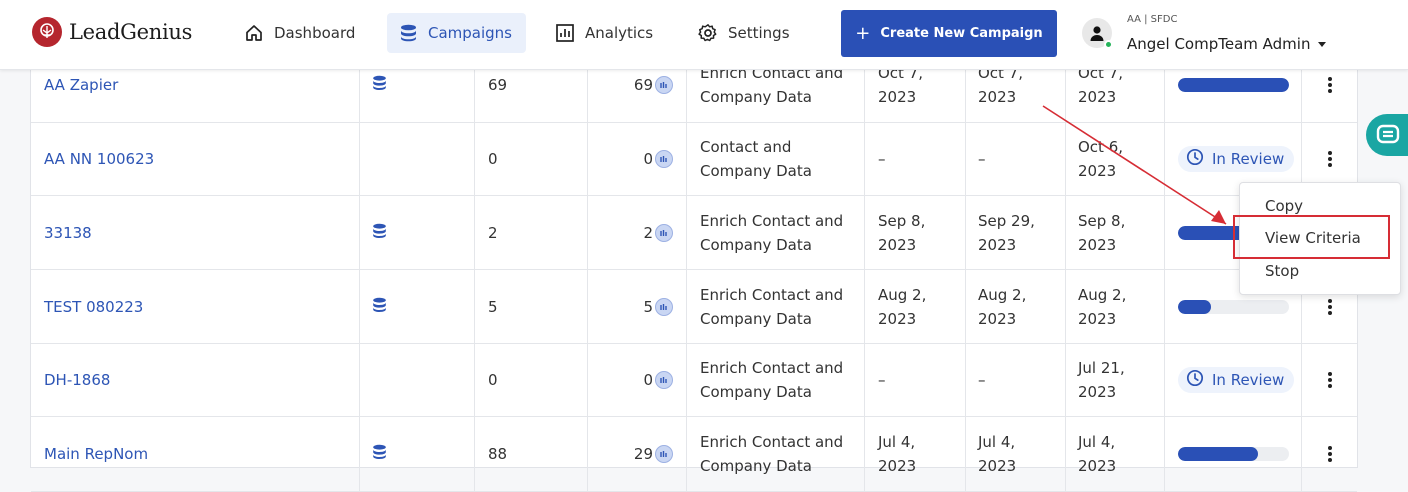  What do you see at coordinates (531, 306) in the screenshot?
I see `total-count: 5` at bounding box center [531, 306].